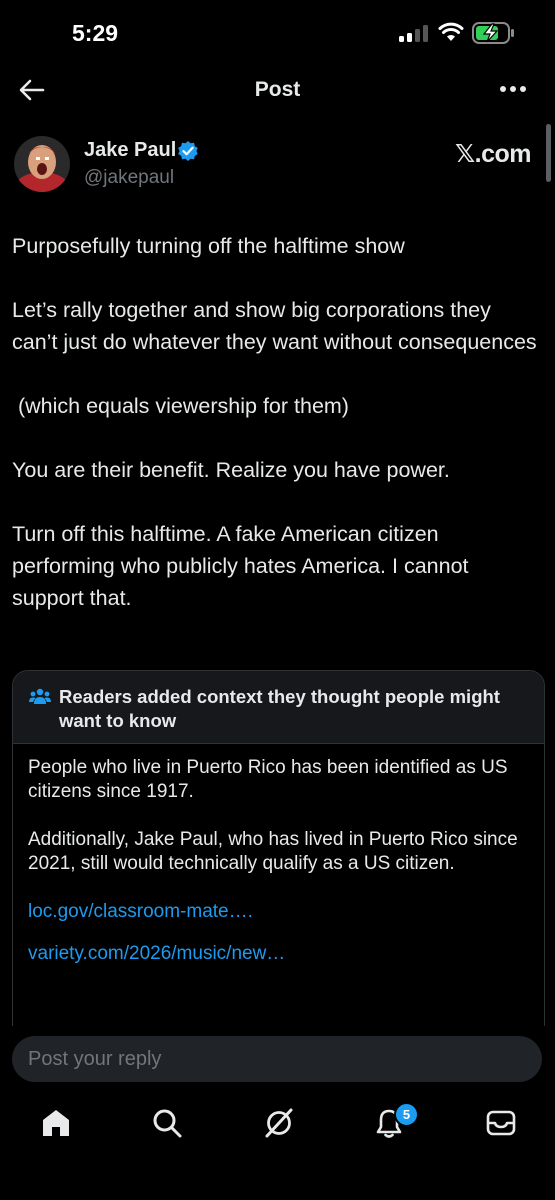 This screenshot has height=1200, width=555. What do you see at coordinates (129, 178) in the screenshot?
I see `author-handle: @jakepaul` at bounding box center [129, 178].